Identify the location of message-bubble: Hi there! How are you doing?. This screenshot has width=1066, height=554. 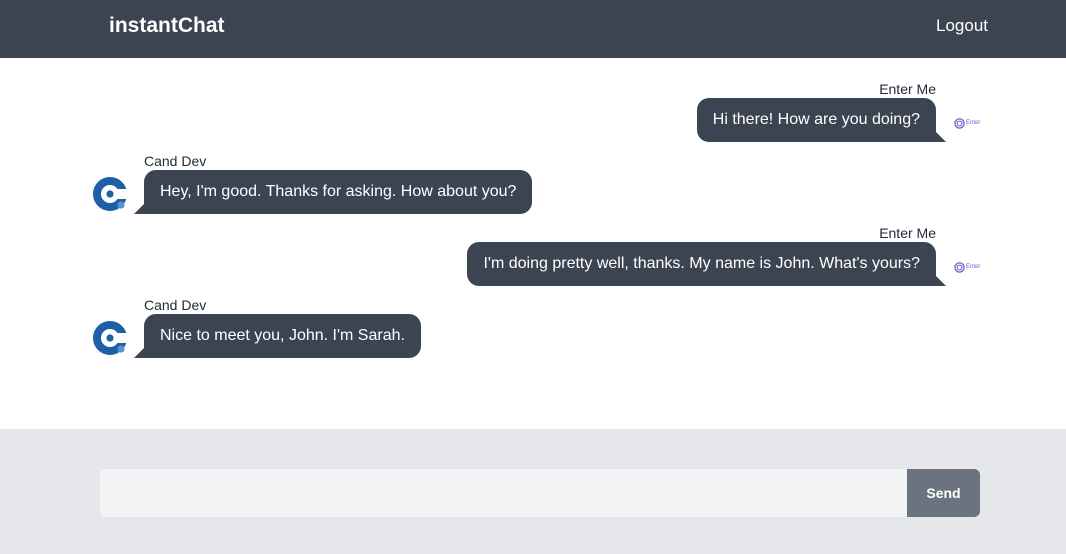
(821, 120).